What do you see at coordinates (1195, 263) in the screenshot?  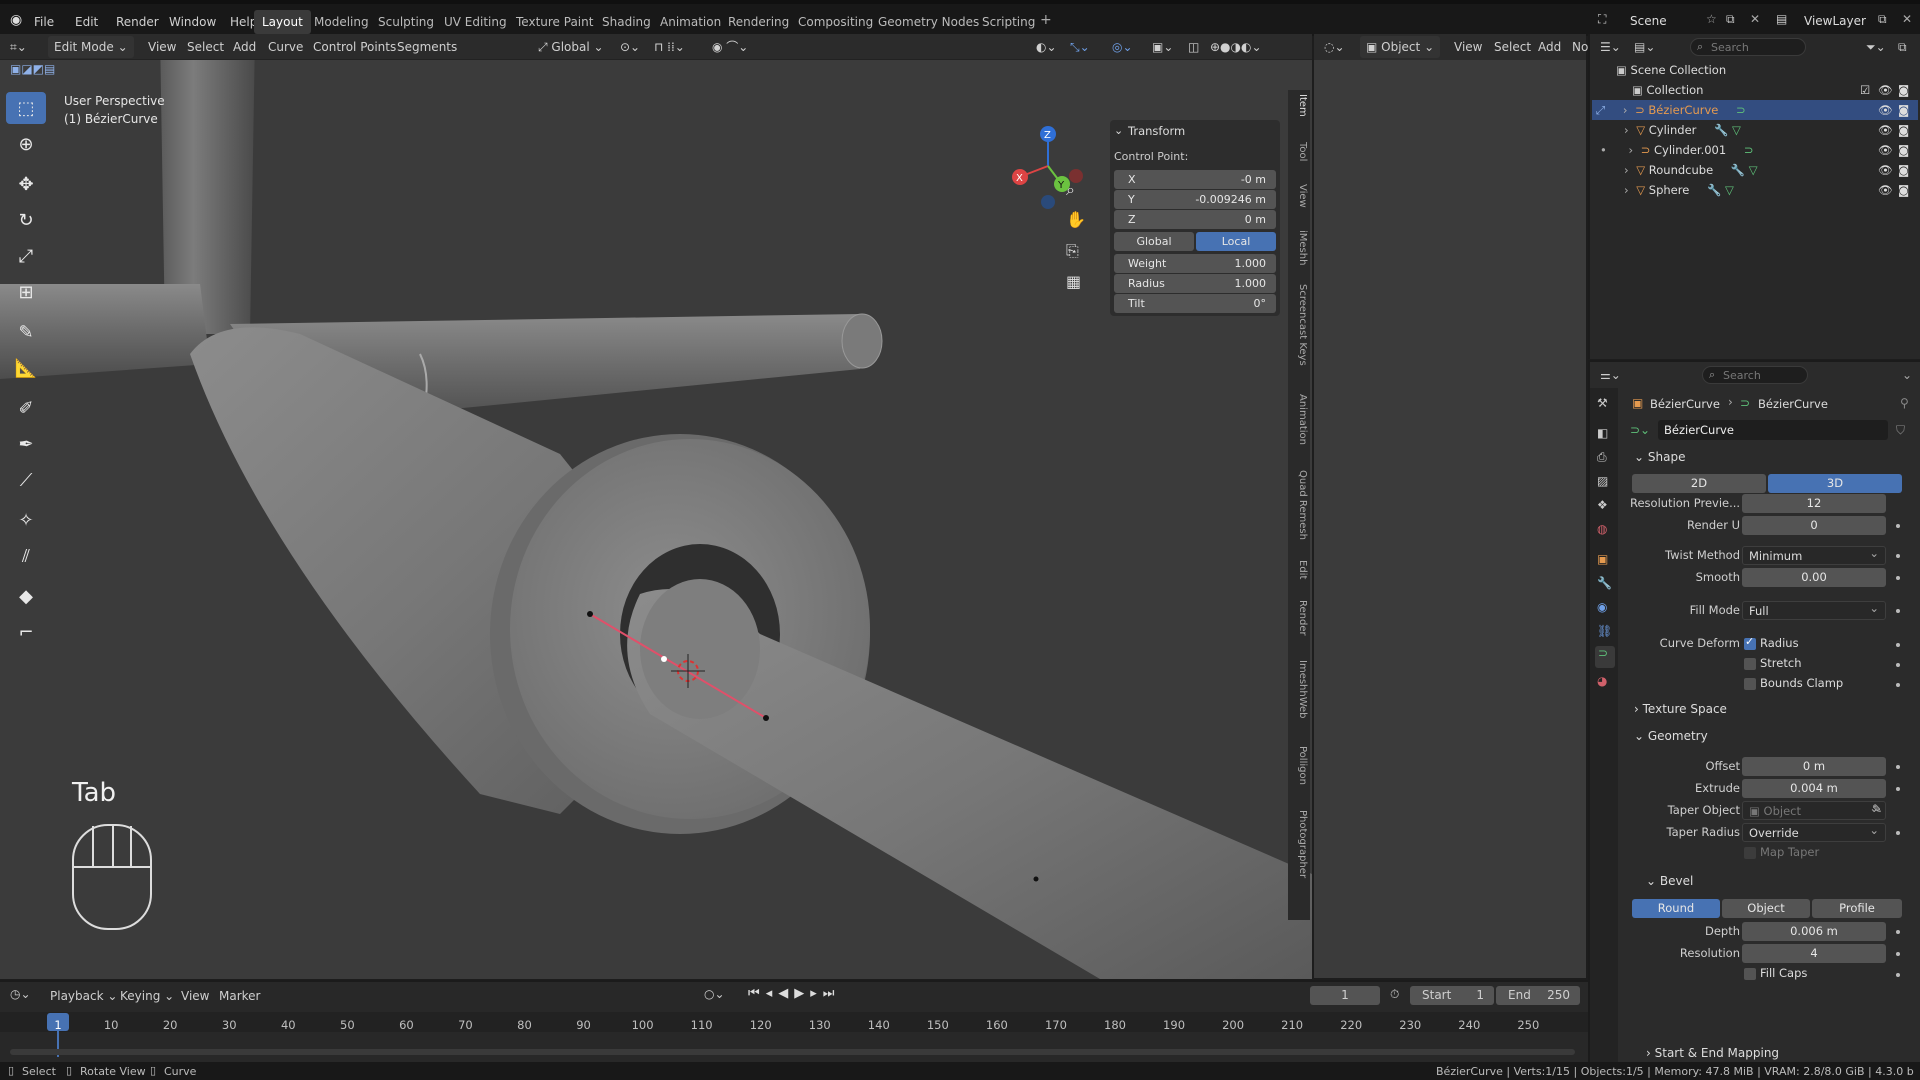 I see `weight-field: Weight 1.000` at bounding box center [1195, 263].